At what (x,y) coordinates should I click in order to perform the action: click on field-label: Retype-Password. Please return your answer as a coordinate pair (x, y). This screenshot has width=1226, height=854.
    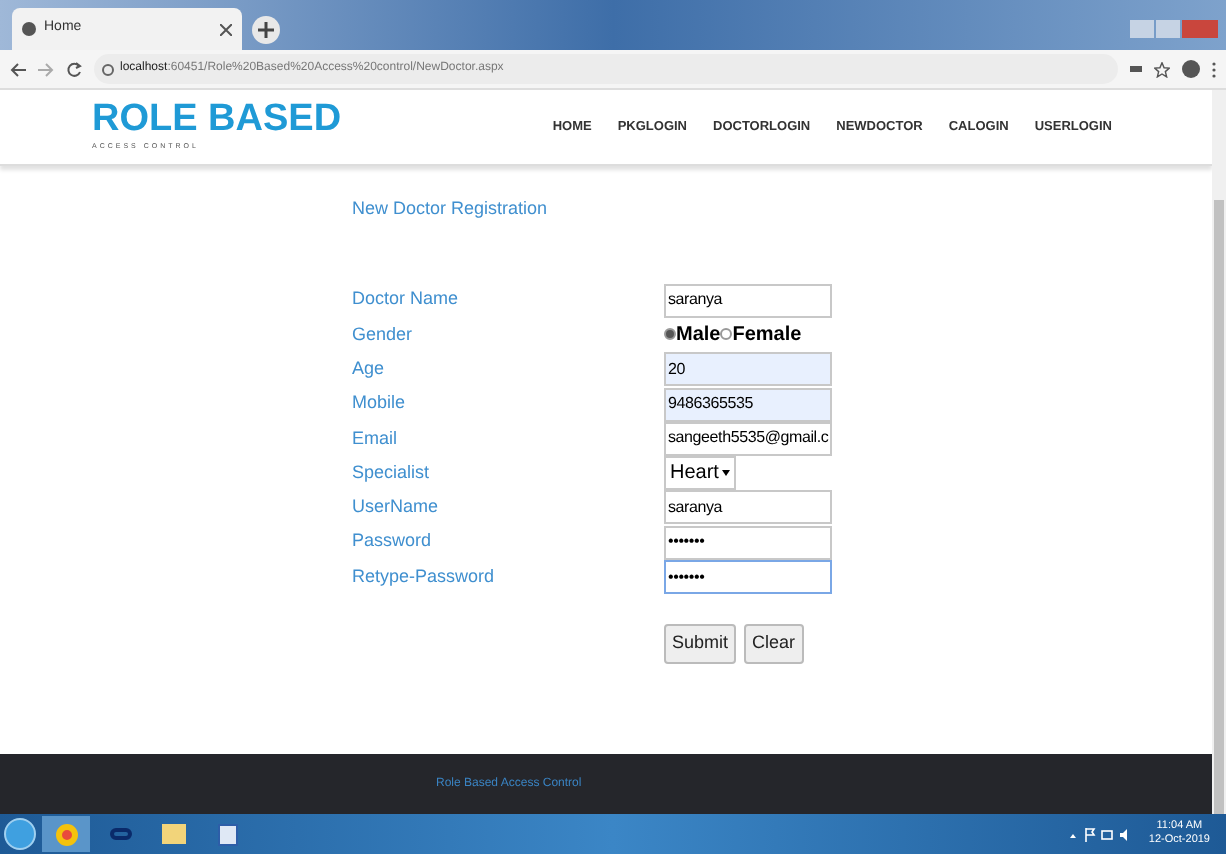
    Looking at the image, I should click on (424, 576).